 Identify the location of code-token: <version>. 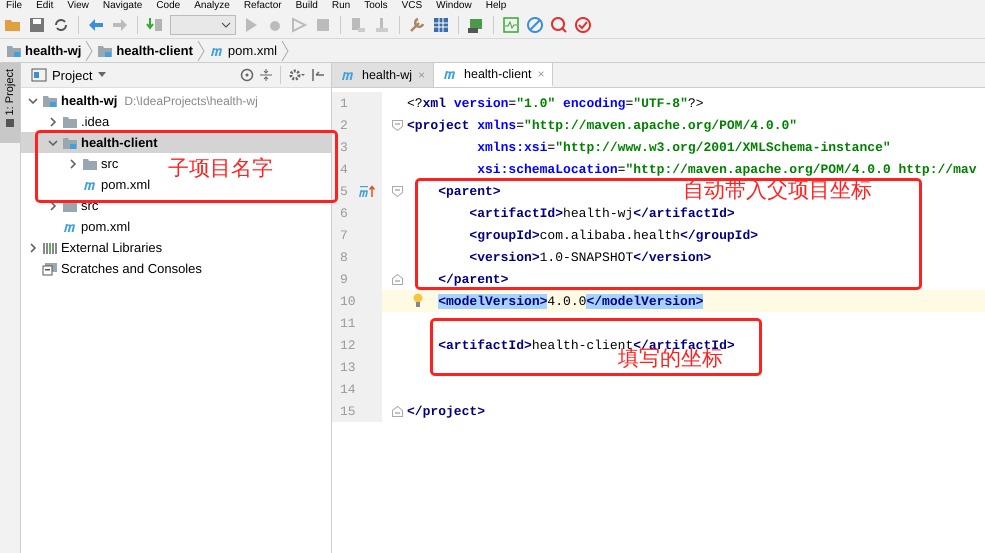
(504, 257).